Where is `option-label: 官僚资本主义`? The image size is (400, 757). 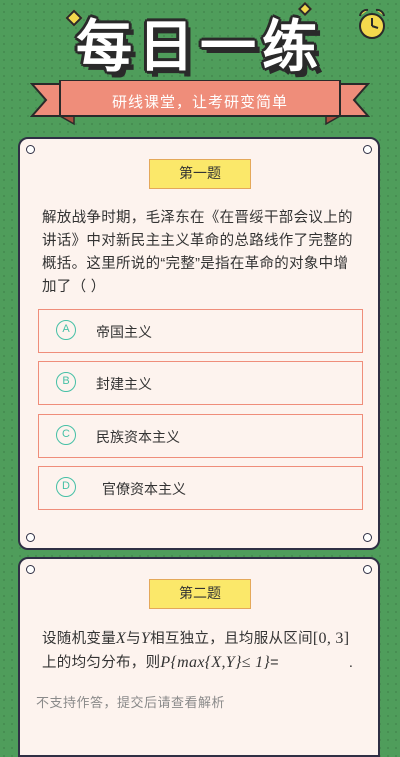
option-label: 官僚资本主义 is located at coordinates (144, 489).